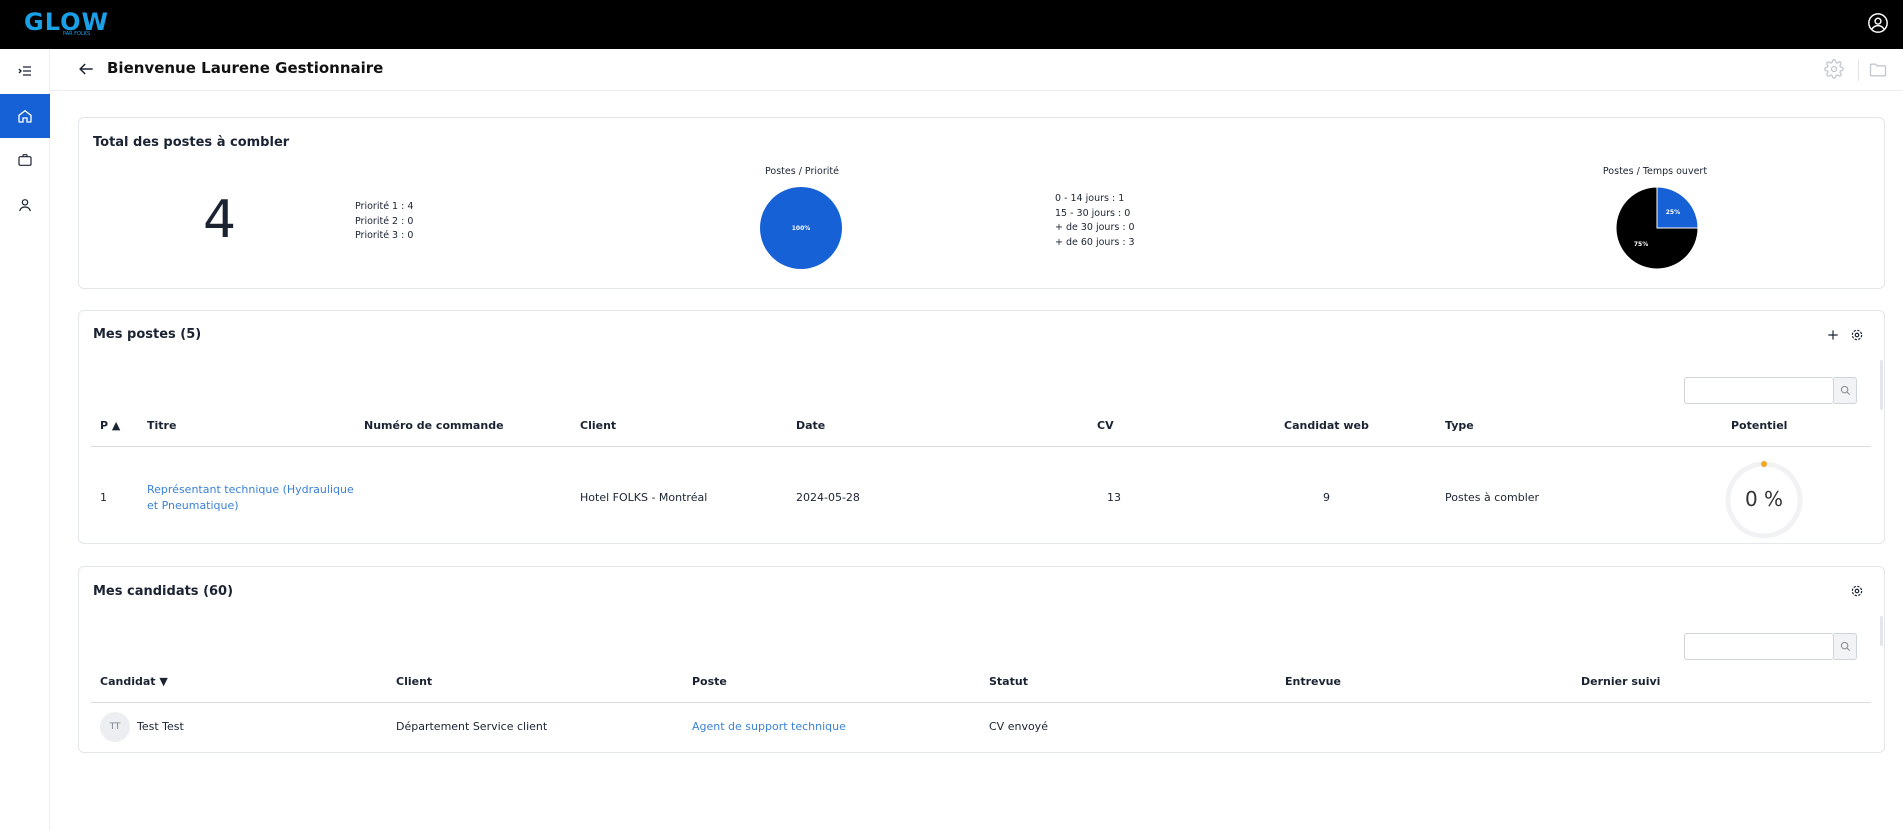 This screenshot has height=830, width=1903. What do you see at coordinates (976, 70) in the screenshot?
I see `page-header: Bienvenue Laurene Gestionnaire` at bounding box center [976, 70].